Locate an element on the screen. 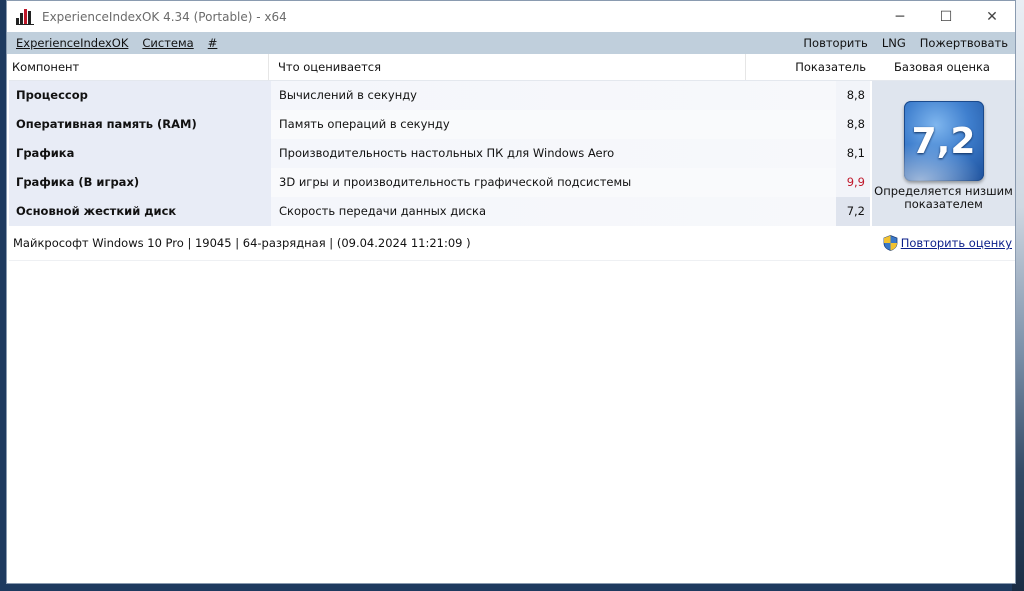  table-row-cpu: Процессор Вычислений в секунду 8,8 is located at coordinates (439, 95).